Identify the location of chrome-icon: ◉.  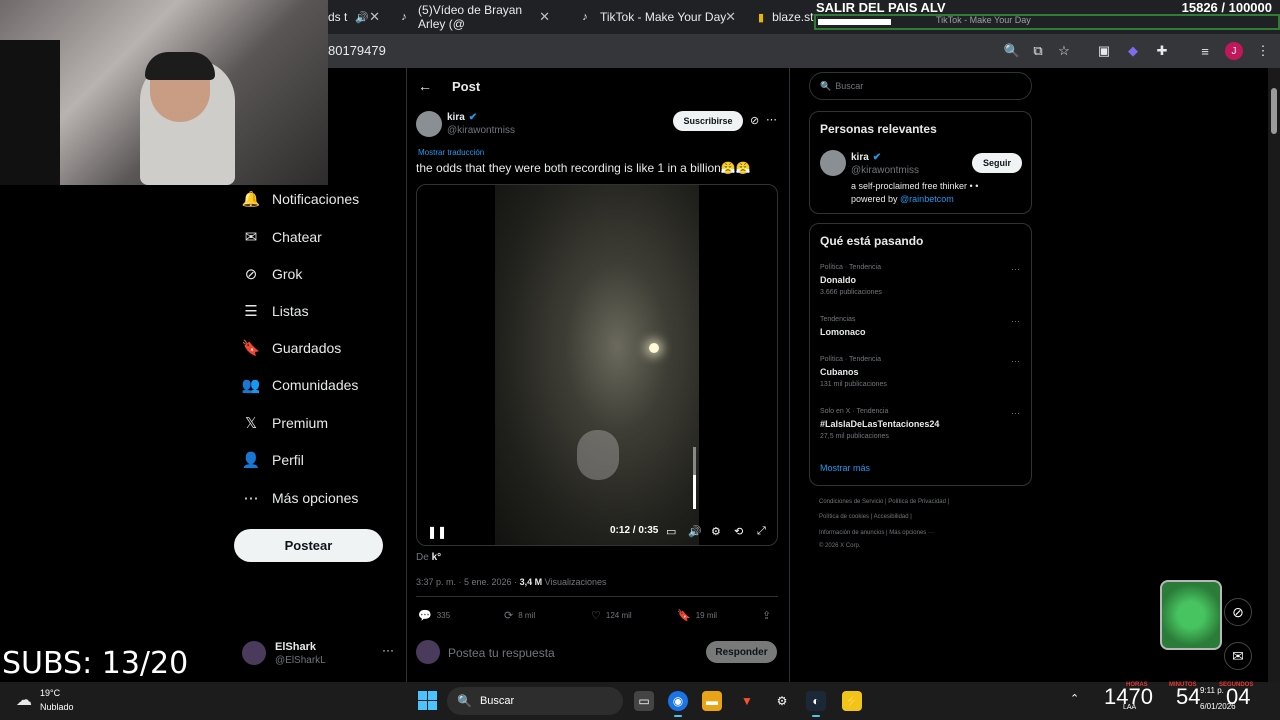
(678, 704).